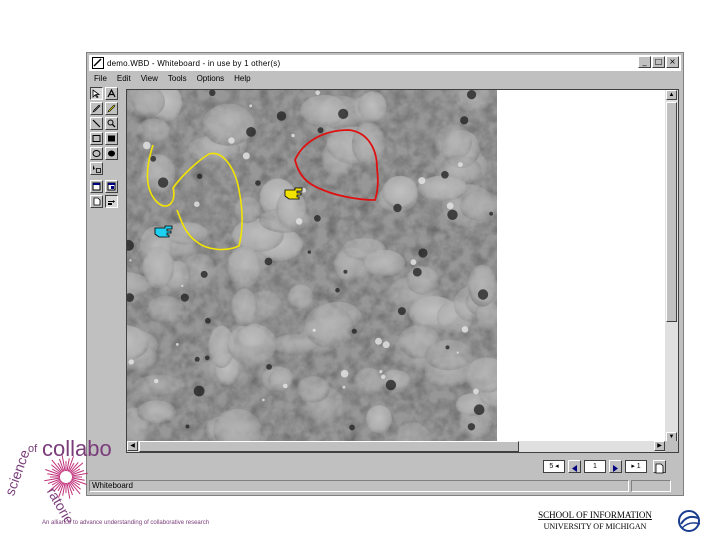 This screenshot has width=720, height=540. What do you see at coordinates (100, 78) in the screenshot?
I see `menu-file: File` at bounding box center [100, 78].